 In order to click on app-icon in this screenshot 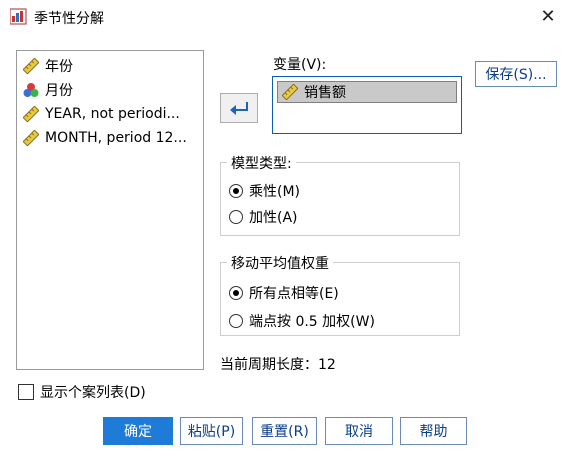, I will do `click(18, 16)`.